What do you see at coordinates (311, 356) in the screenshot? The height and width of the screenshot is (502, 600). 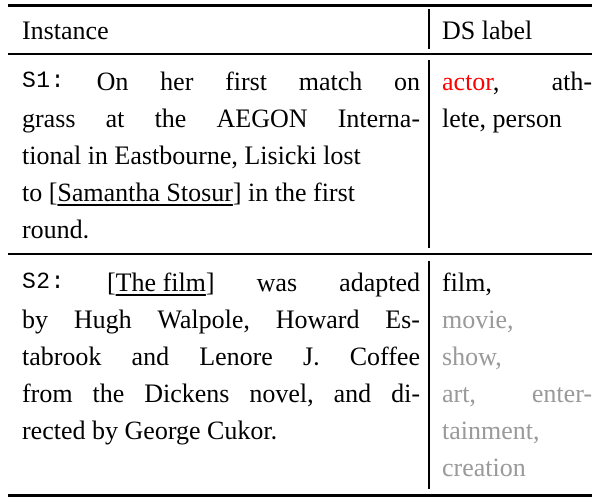 I see `word: J.` at bounding box center [311, 356].